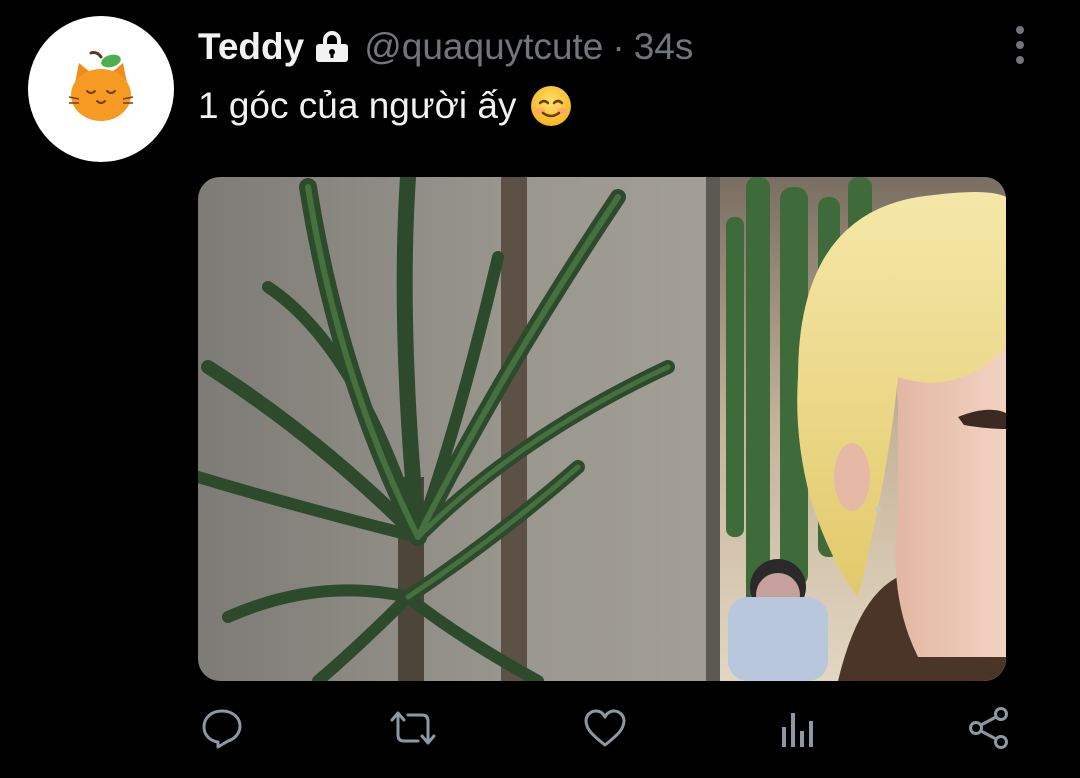  What do you see at coordinates (251, 47) in the screenshot?
I see `display-name: Teddy` at bounding box center [251, 47].